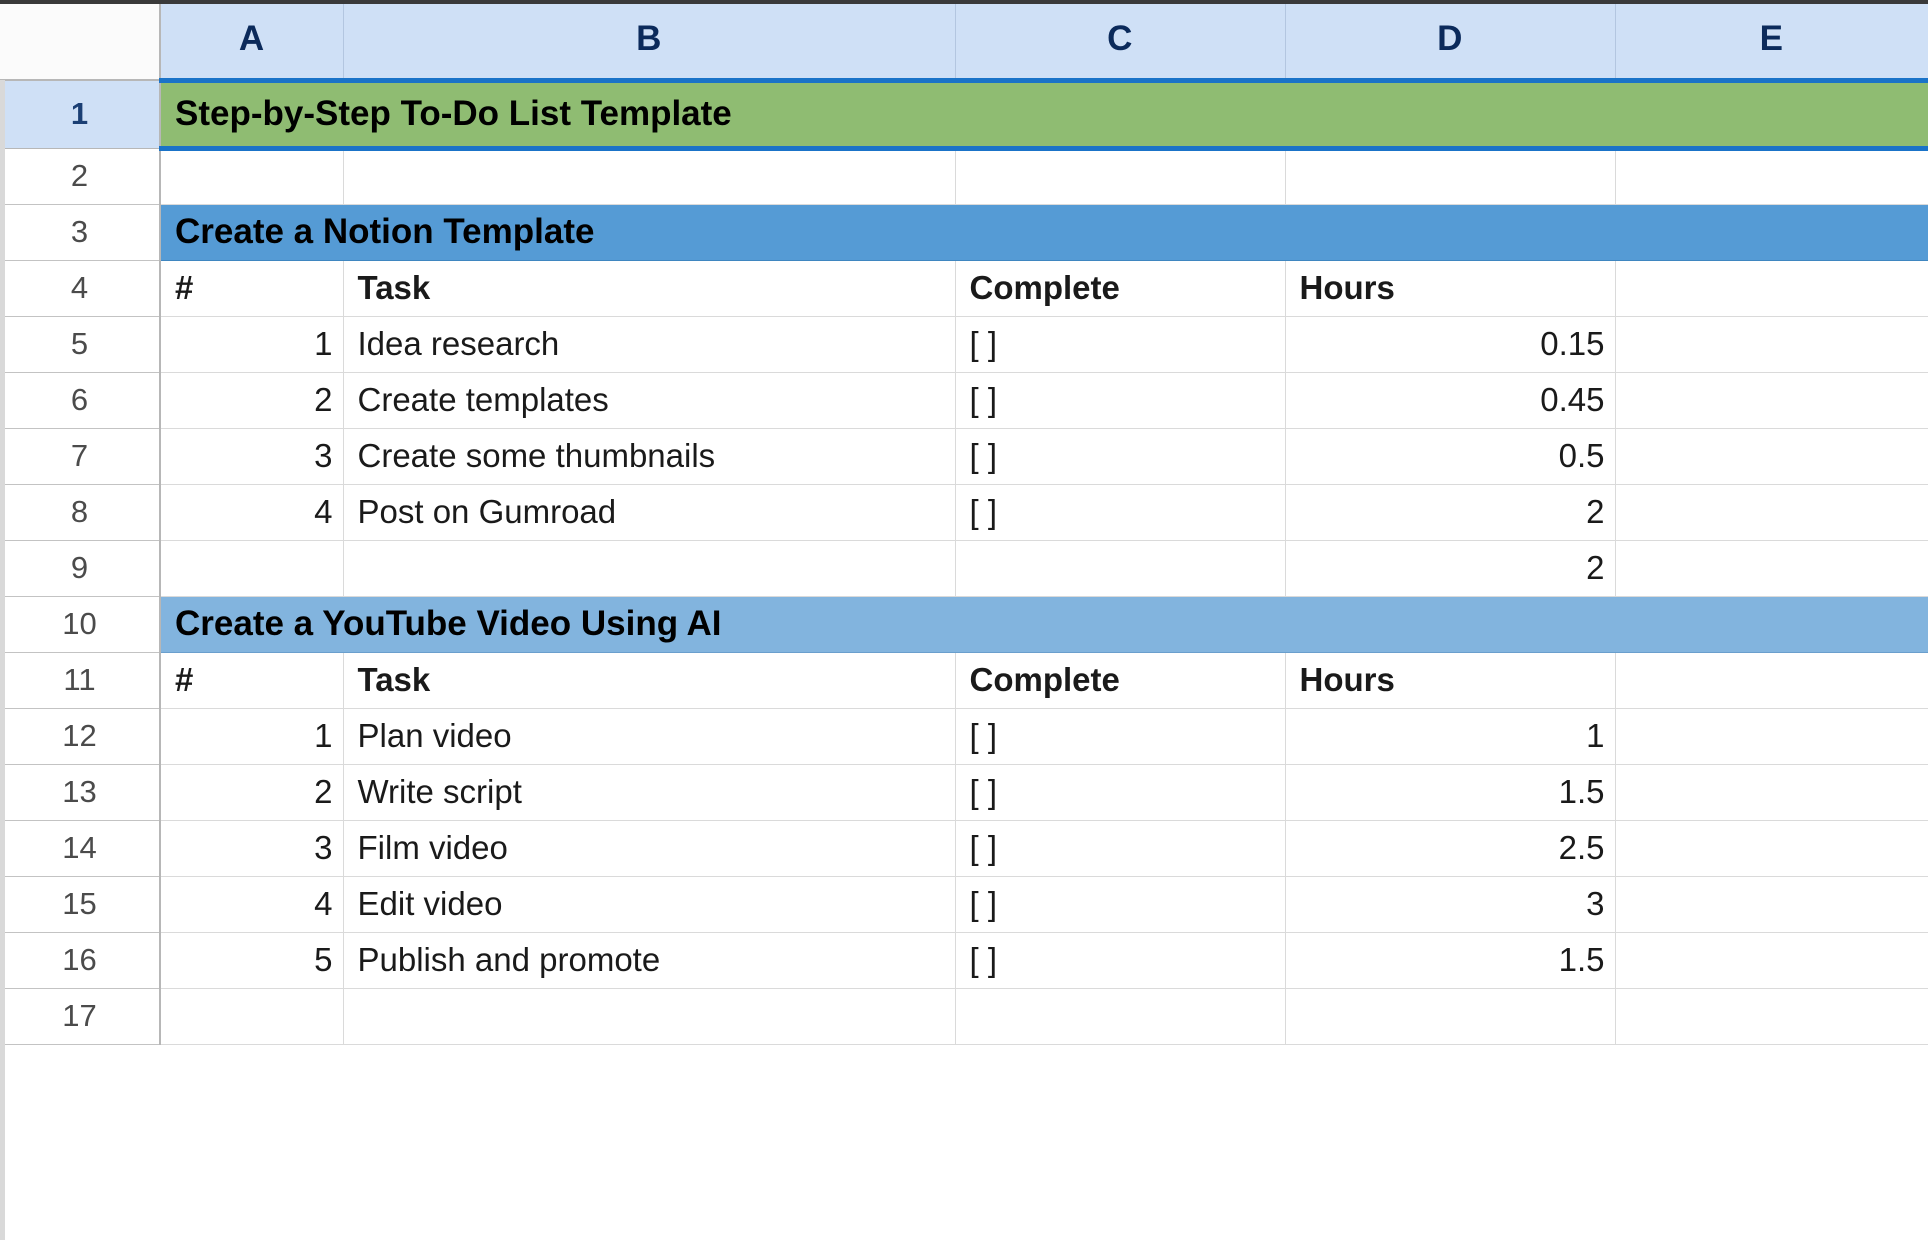 This screenshot has height=1240, width=1928. What do you see at coordinates (80, 960) in the screenshot?
I see `row-header-16: 16` at bounding box center [80, 960].